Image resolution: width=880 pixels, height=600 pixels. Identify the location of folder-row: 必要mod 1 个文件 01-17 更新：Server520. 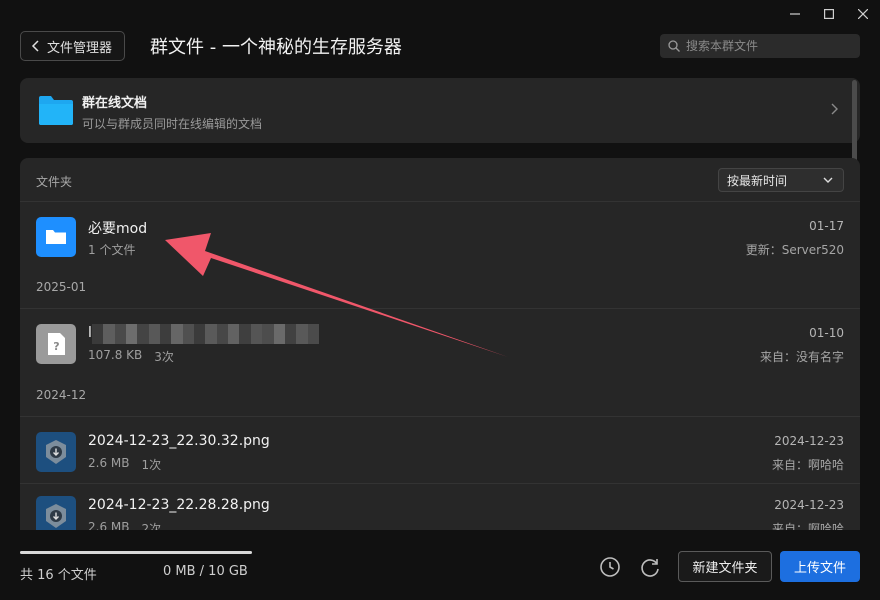
(440, 236).